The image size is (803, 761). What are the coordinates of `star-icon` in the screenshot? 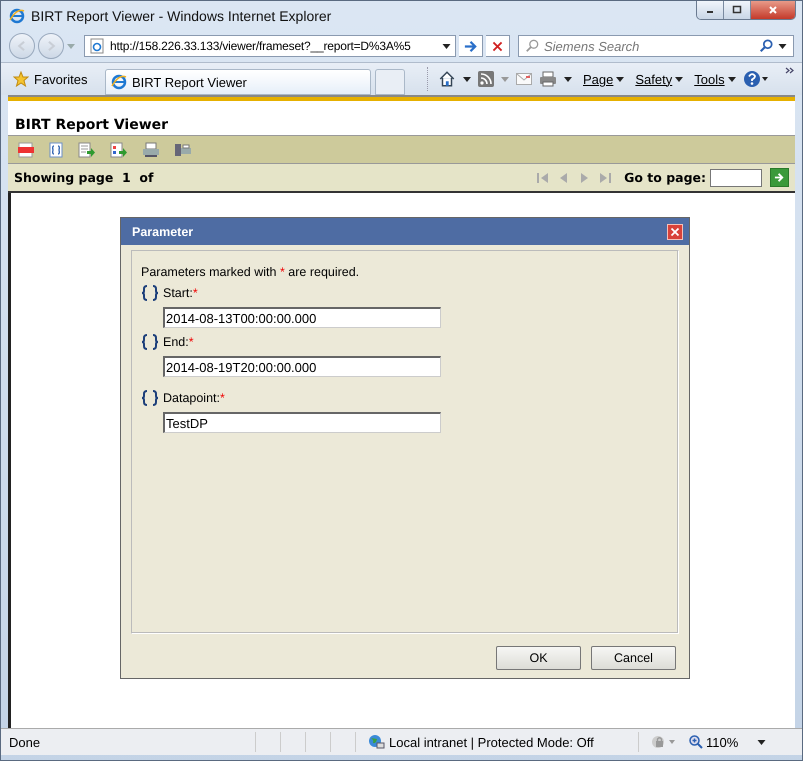 It's located at (21, 79).